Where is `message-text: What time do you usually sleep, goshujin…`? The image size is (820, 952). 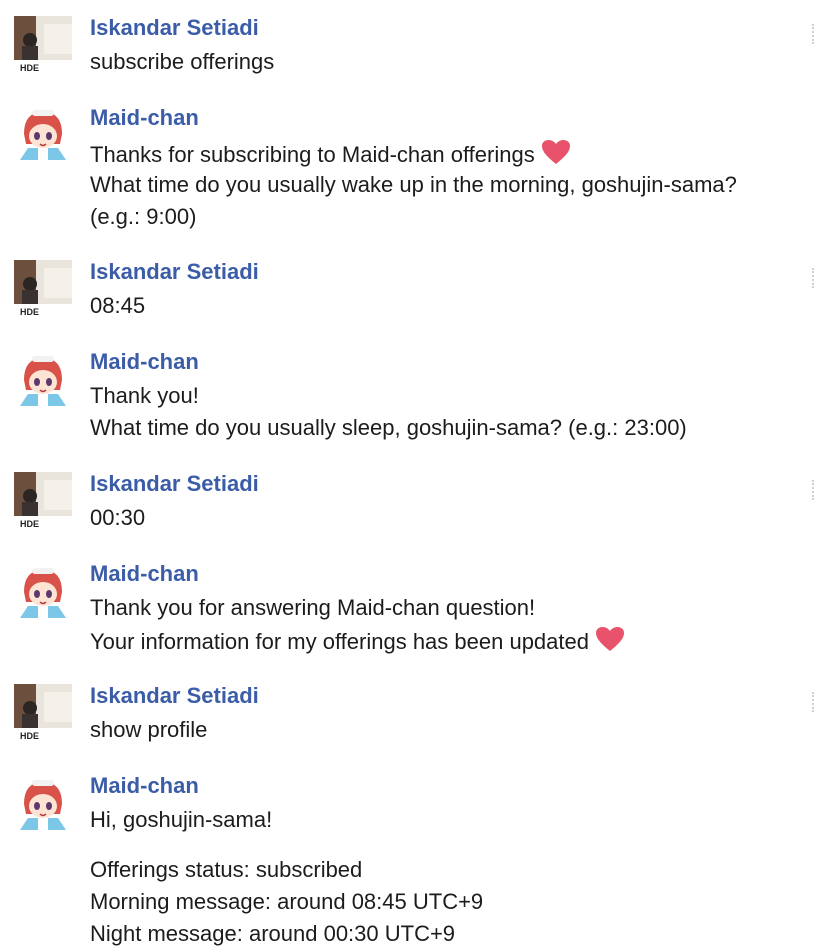
message-text: What time do you usually sleep, goshujin… is located at coordinates (388, 427).